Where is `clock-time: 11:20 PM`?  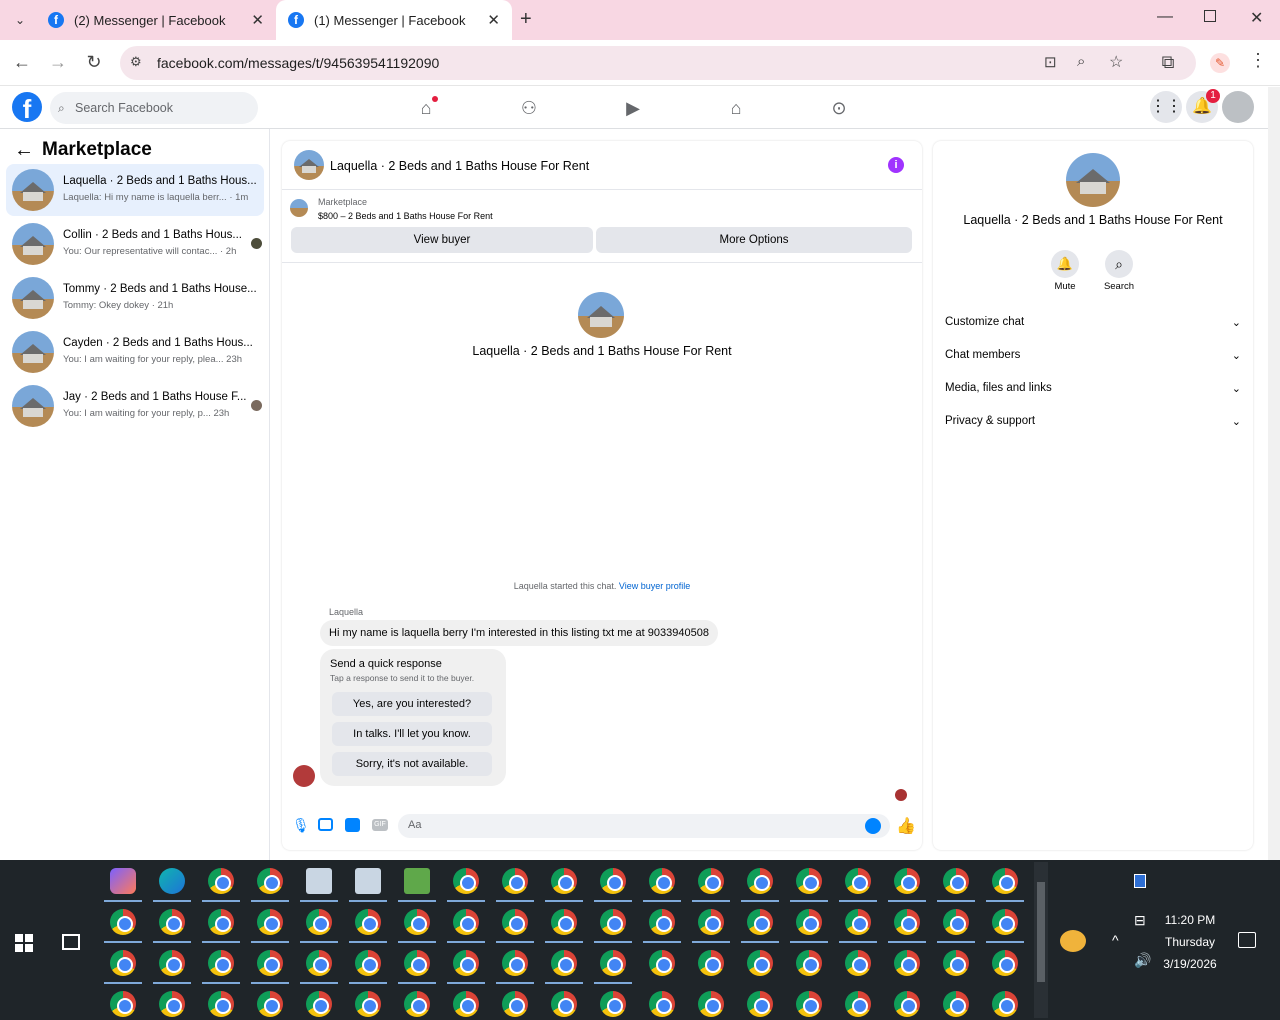 clock-time: 11:20 PM is located at coordinates (1190, 920).